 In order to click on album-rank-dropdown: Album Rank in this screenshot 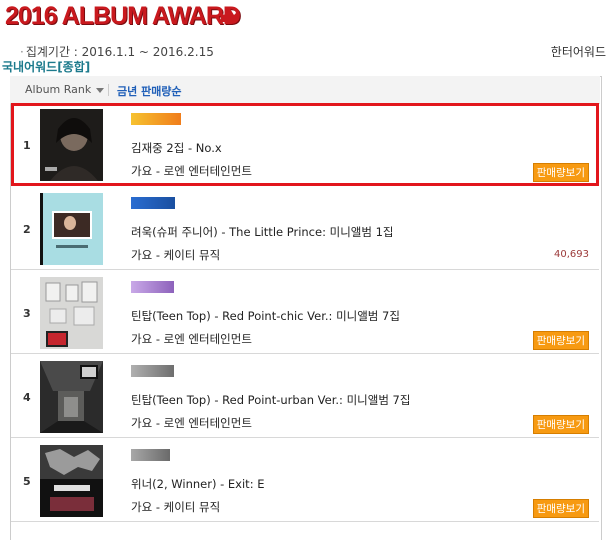, I will do `click(65, 89)`.